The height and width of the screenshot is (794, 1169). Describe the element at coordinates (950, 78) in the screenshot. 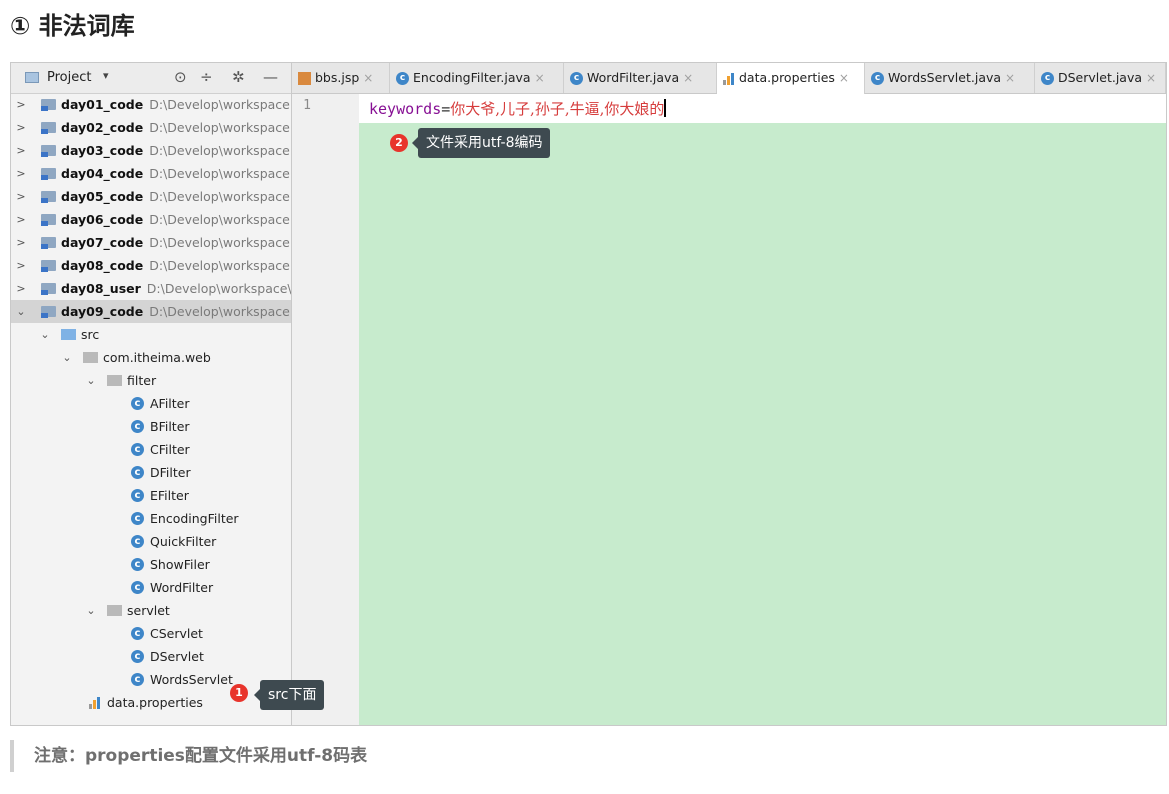

I see `tab-wordsservlet: c WordsServlet.java ×` at that location.